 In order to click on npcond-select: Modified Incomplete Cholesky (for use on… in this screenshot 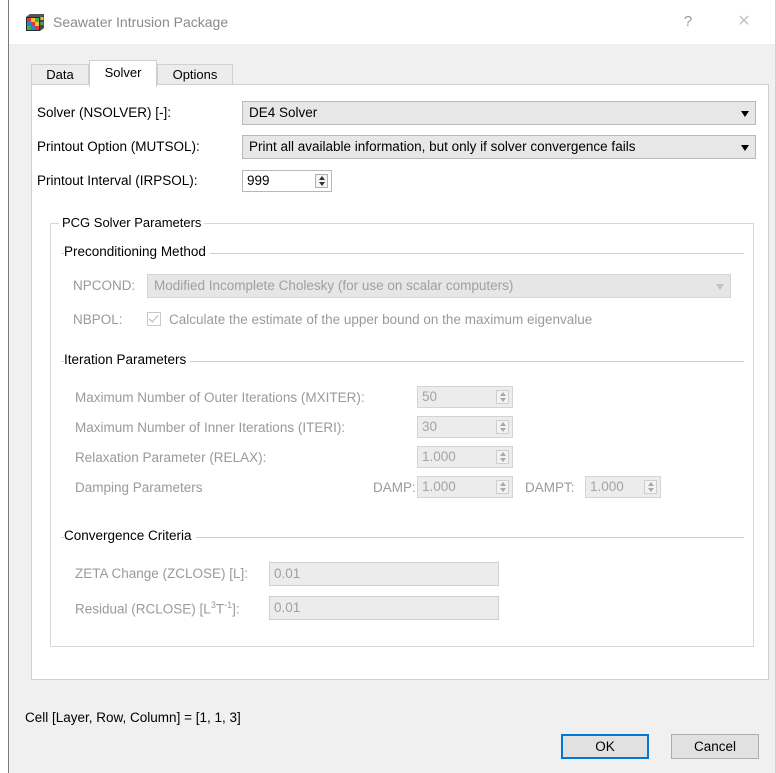, I will do `click(439, 286)`.